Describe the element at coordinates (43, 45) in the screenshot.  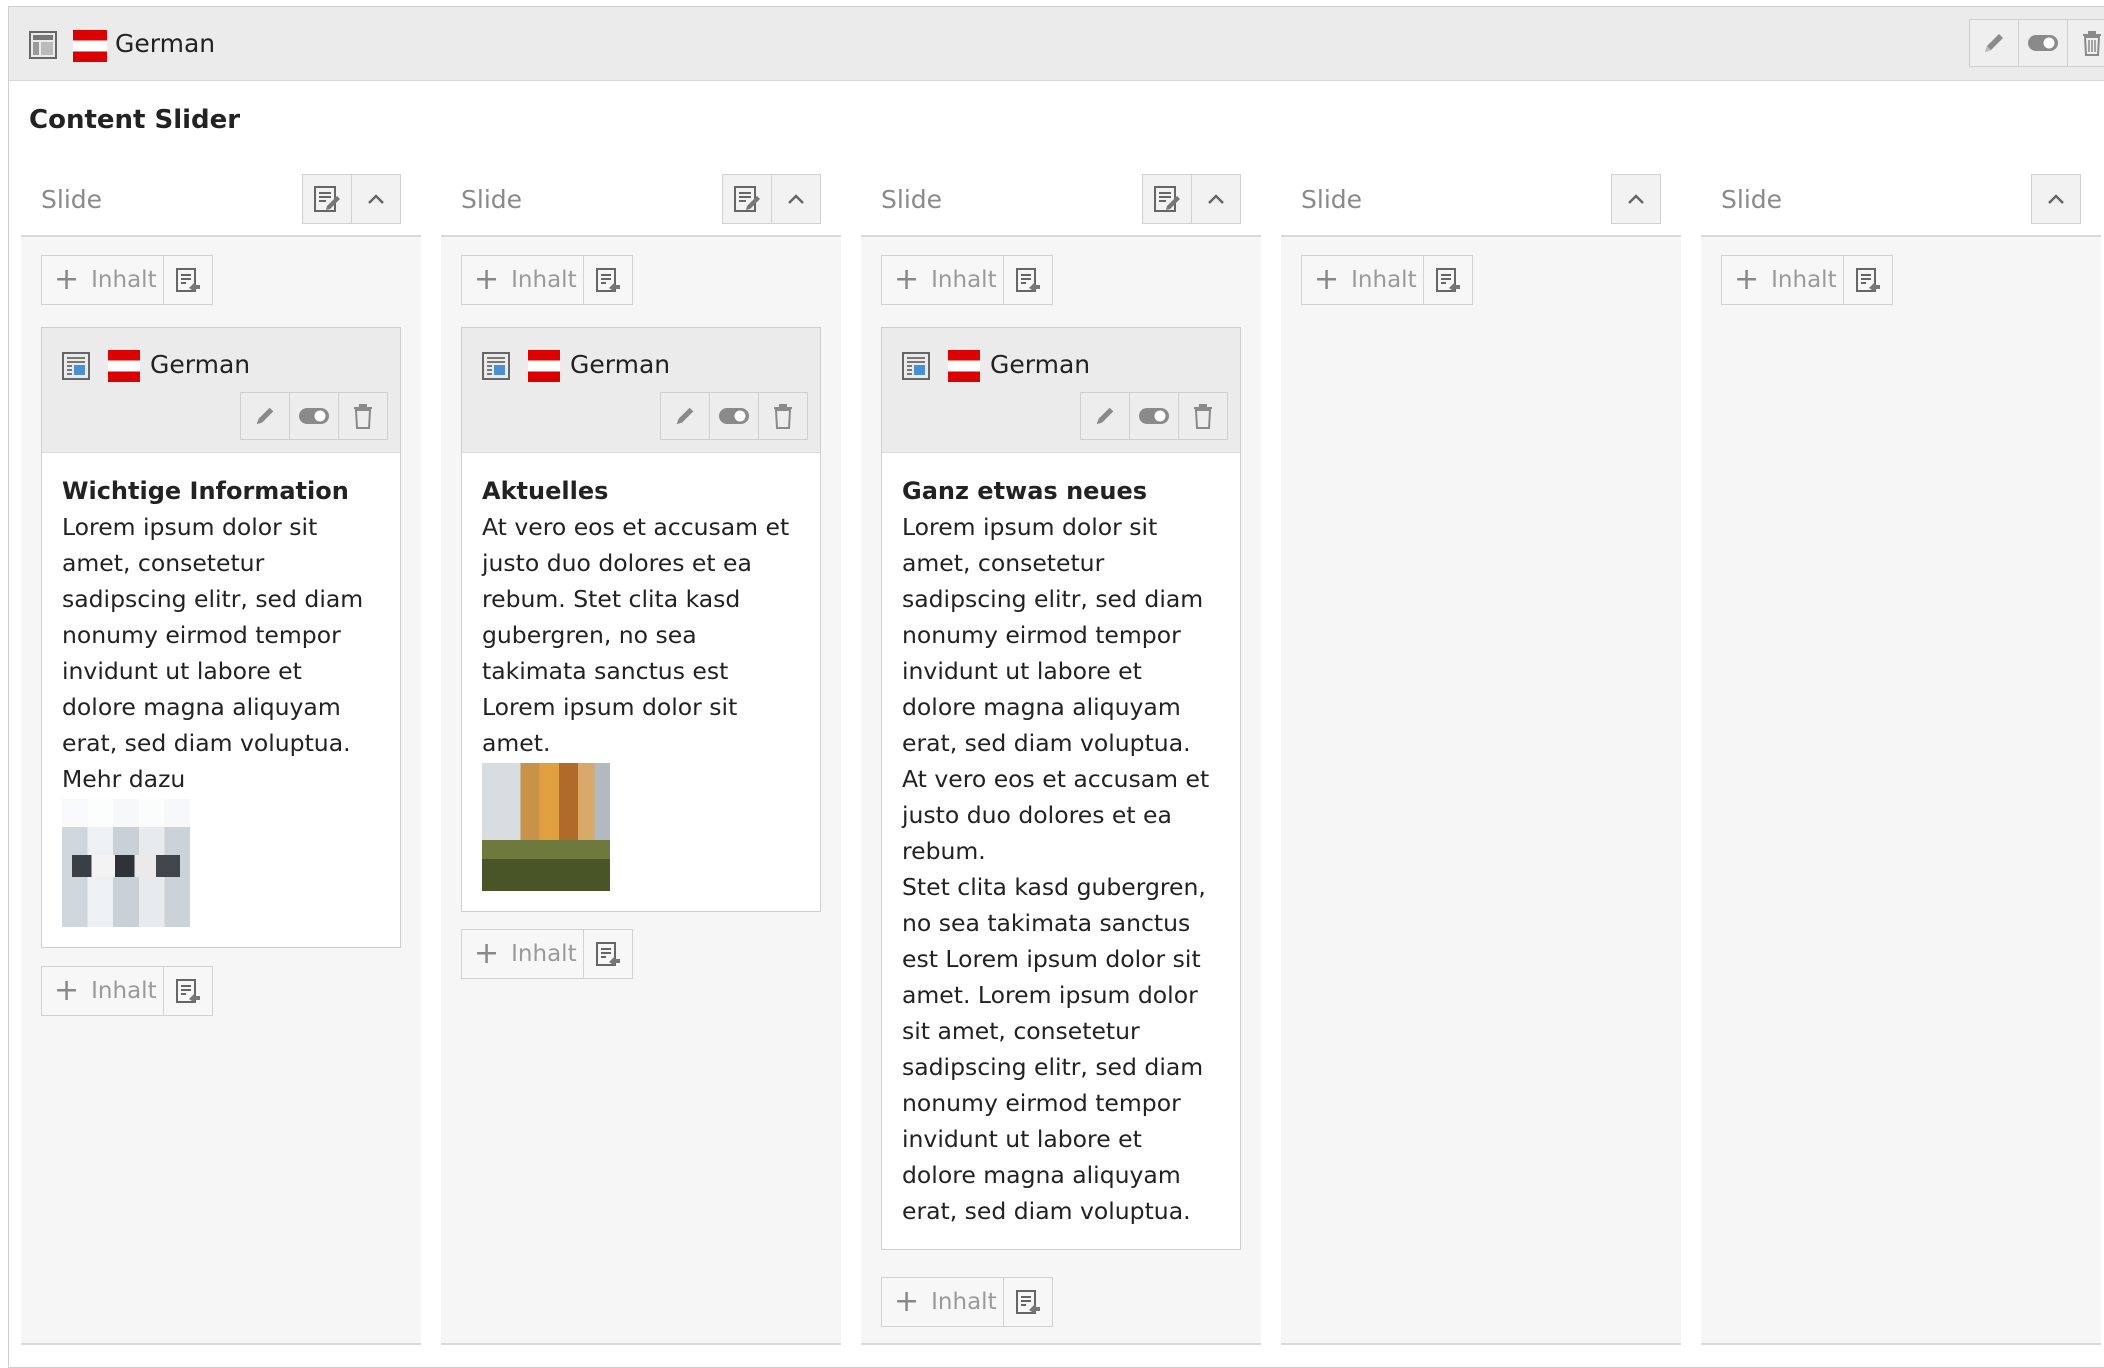
I see `layout-grid-icon` at that location.